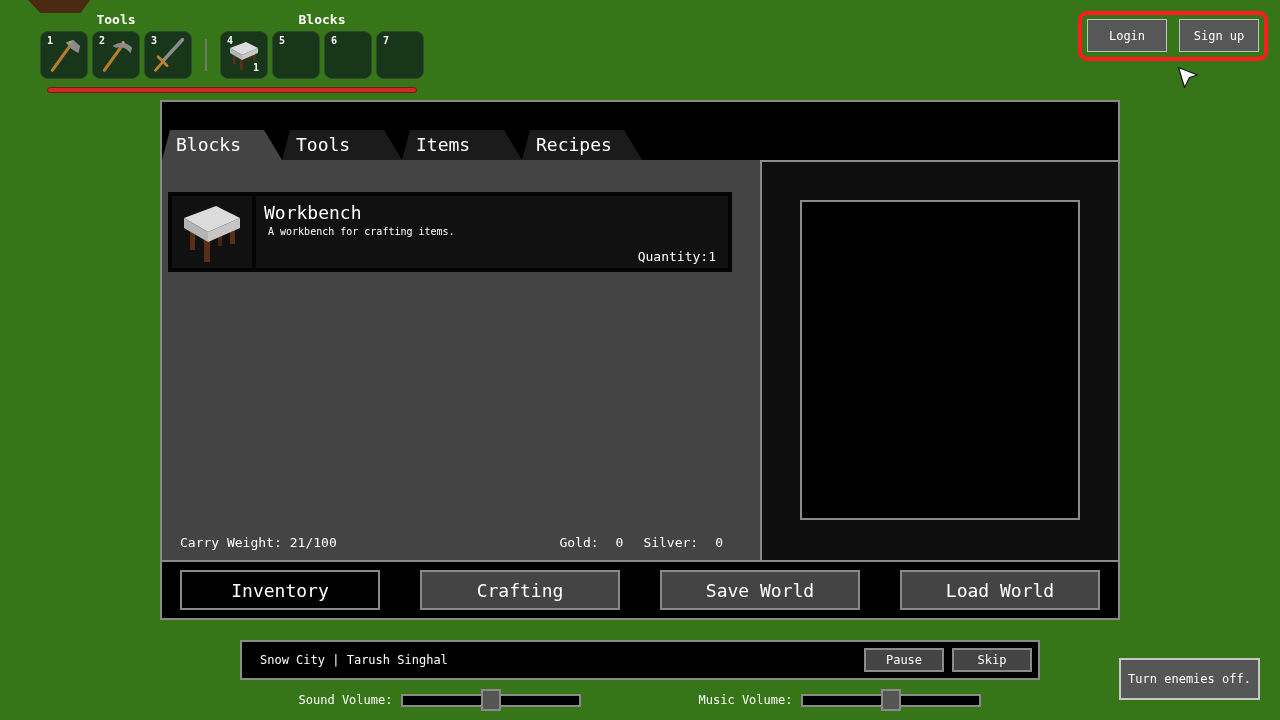 The height and width of the screenshot is (720, 1280). I want to click on track-title: Snow City | Tarush Singhal, so click(354, 660).